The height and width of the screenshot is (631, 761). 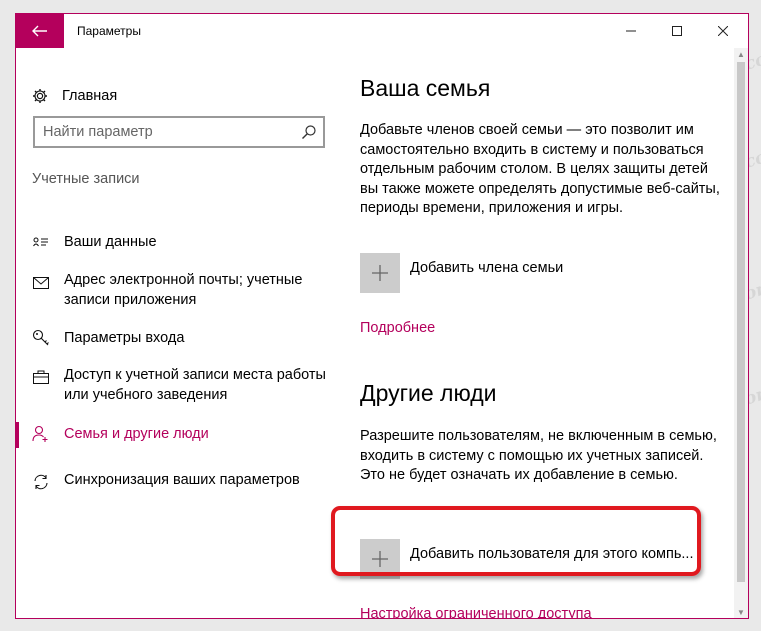 What do you see at coordinates (425, 88) in the screenshot?
I see `family-heading: Ваша семья` at bounding box center [425, 88].